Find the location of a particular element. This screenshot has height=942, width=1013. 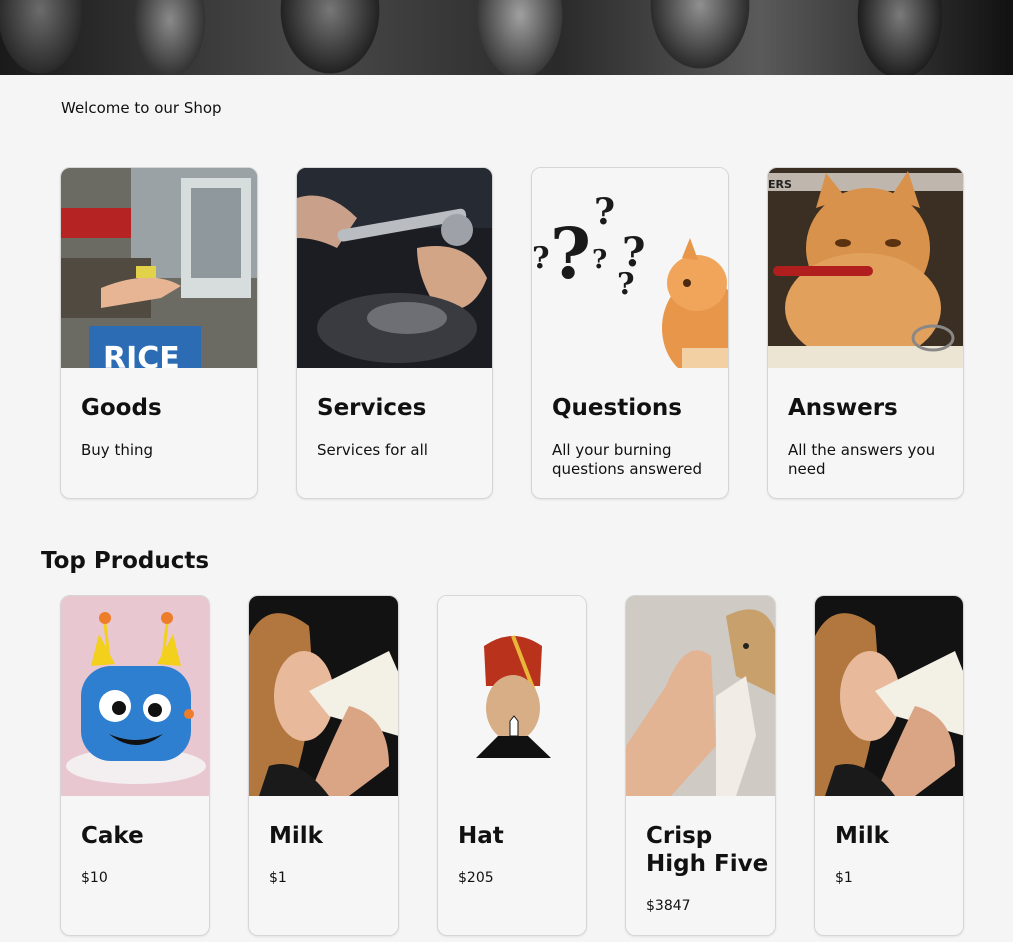

svg-text: ERS is located at coordinates (780, 184).